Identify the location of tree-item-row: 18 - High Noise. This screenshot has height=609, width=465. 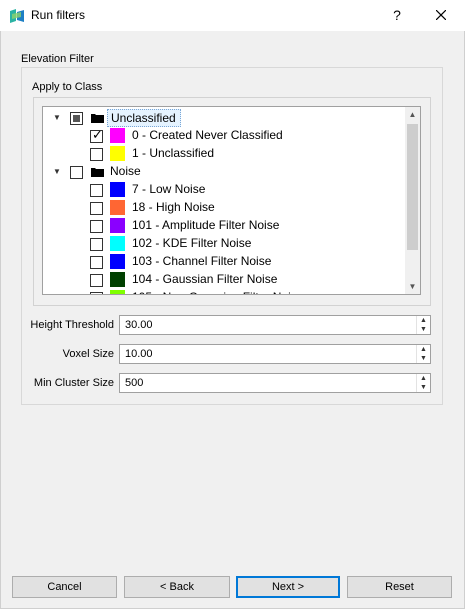
(224, 208).